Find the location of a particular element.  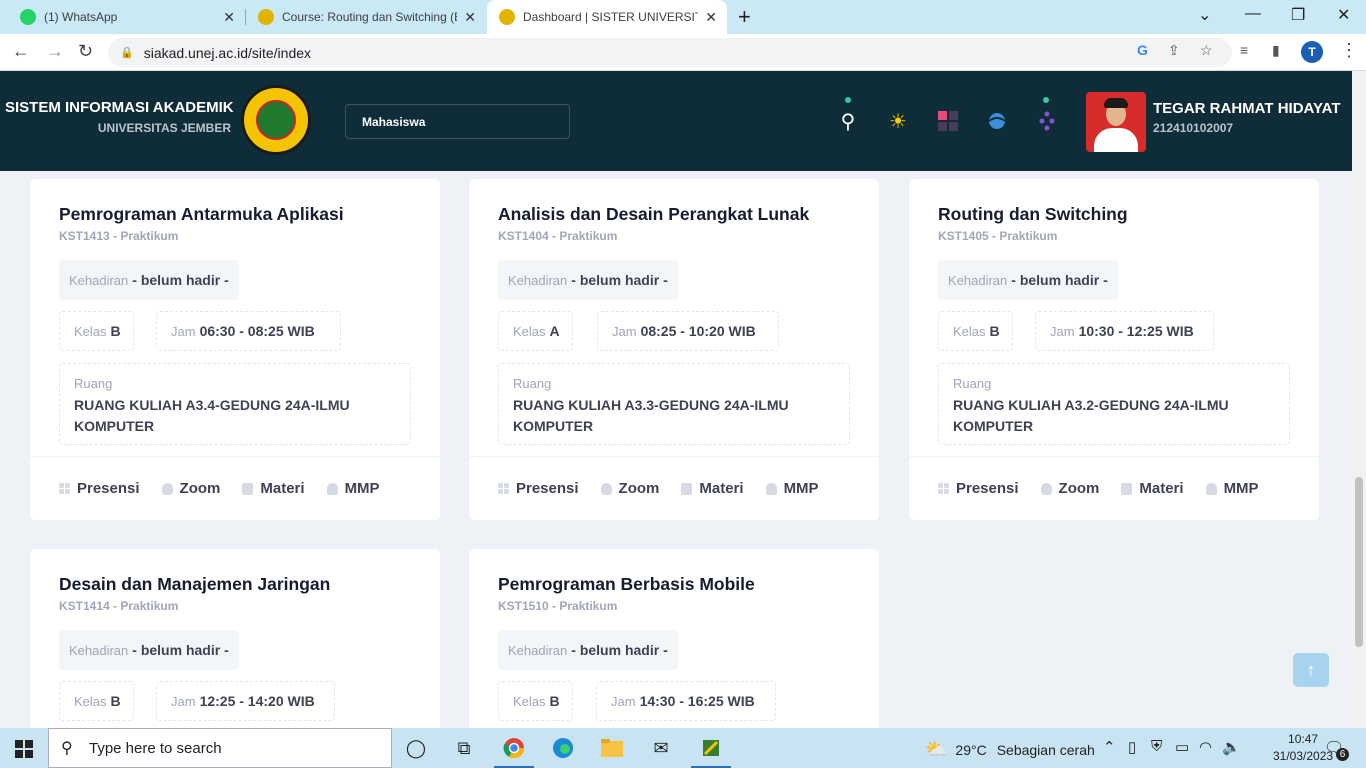

menu-dots-icon is located at coordinates (1047, 121).